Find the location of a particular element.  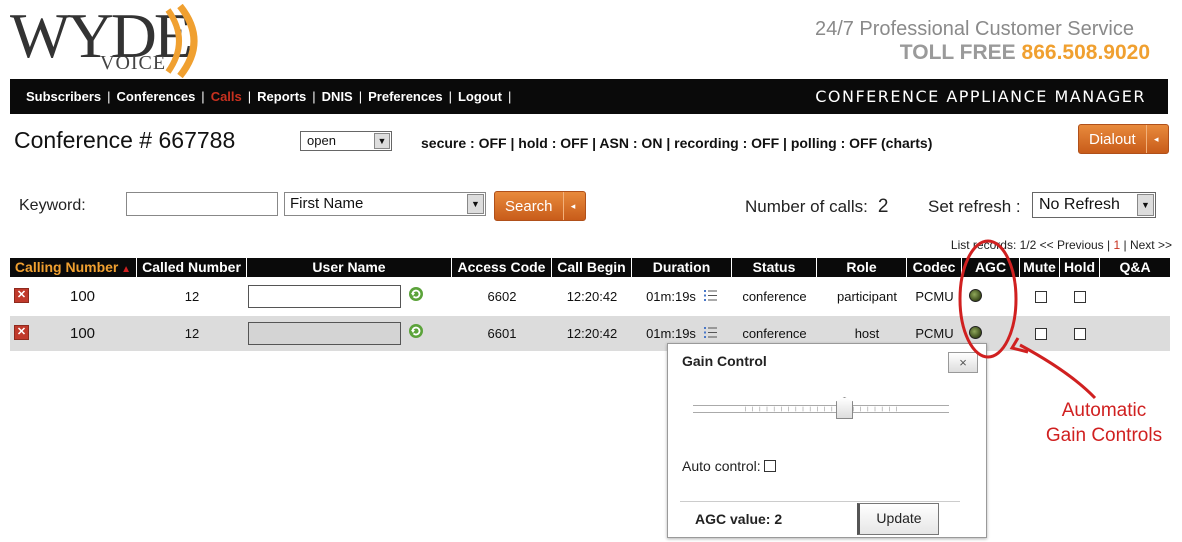

refresh-select: No Refresh ▼ is located at coordinates (1094, 205).